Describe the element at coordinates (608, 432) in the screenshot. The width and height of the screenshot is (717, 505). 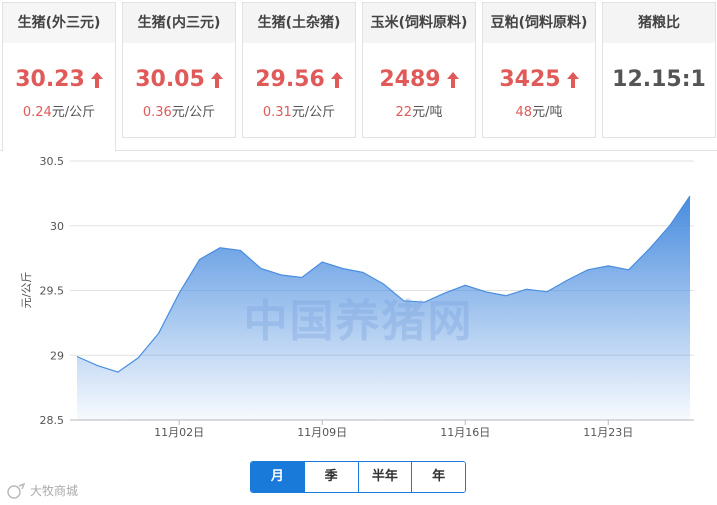
I see `x-tick-label: 11月23日` at that location.